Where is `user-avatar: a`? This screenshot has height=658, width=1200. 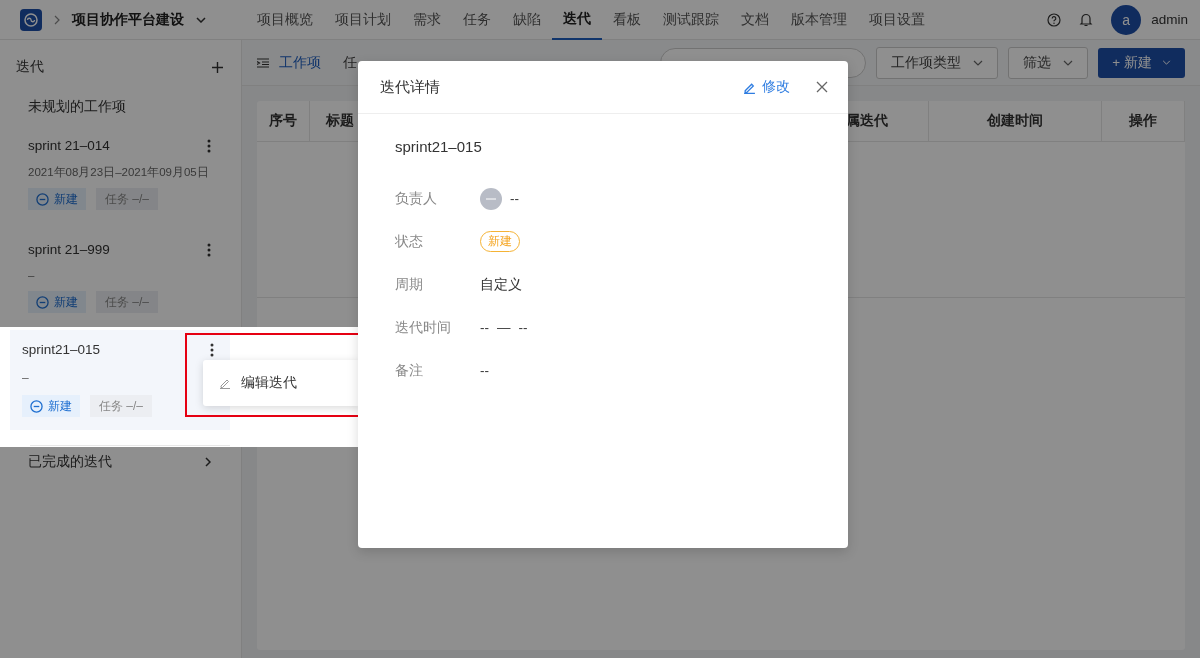
user-avatar: a is located at coordinates (1126, 19).